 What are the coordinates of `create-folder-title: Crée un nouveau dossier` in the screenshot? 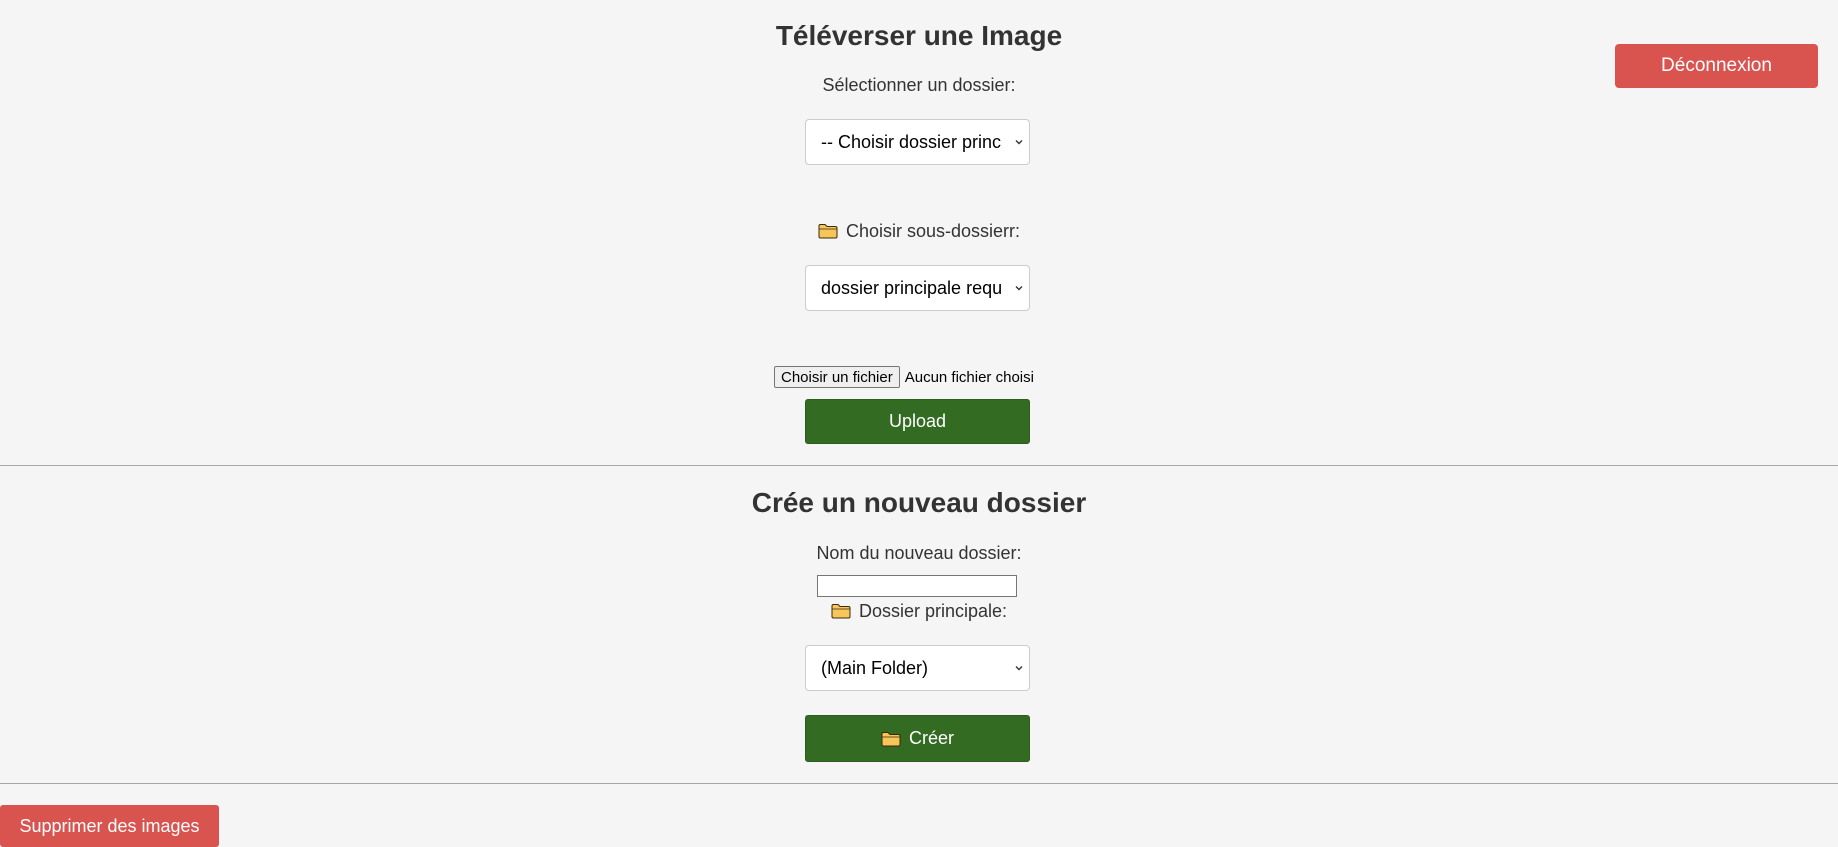 It's located at (919, 502).